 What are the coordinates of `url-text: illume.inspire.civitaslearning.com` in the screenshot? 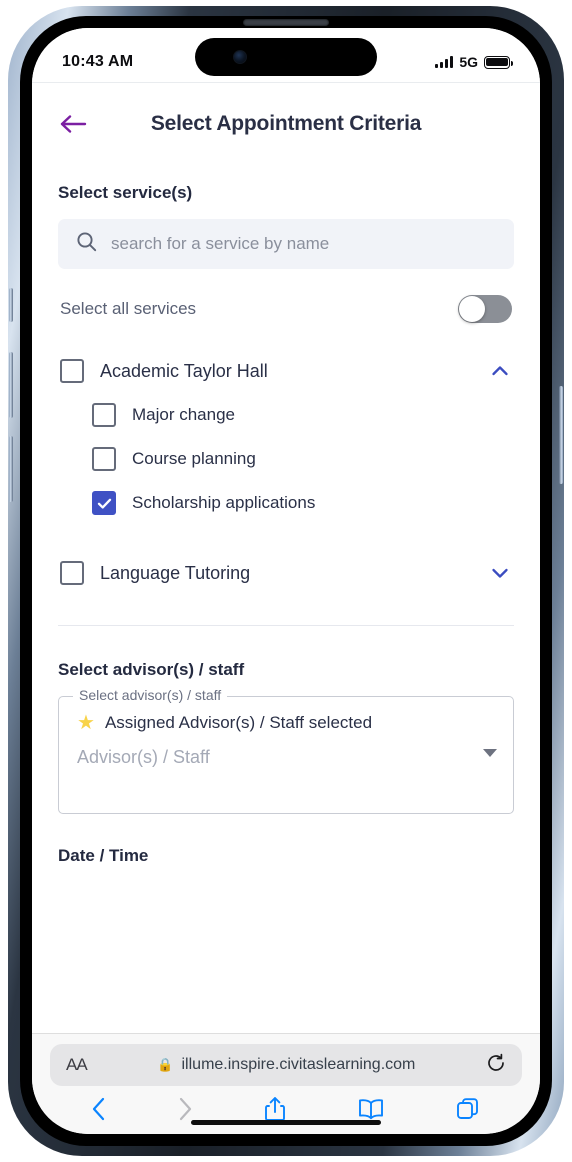 It's located at (299, 1065).